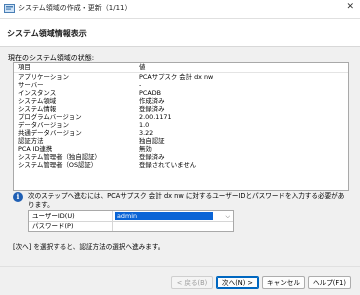  Describe the element at coordinates (350, 7) in the screenshot. I see `close-icon: ✕` at that location.